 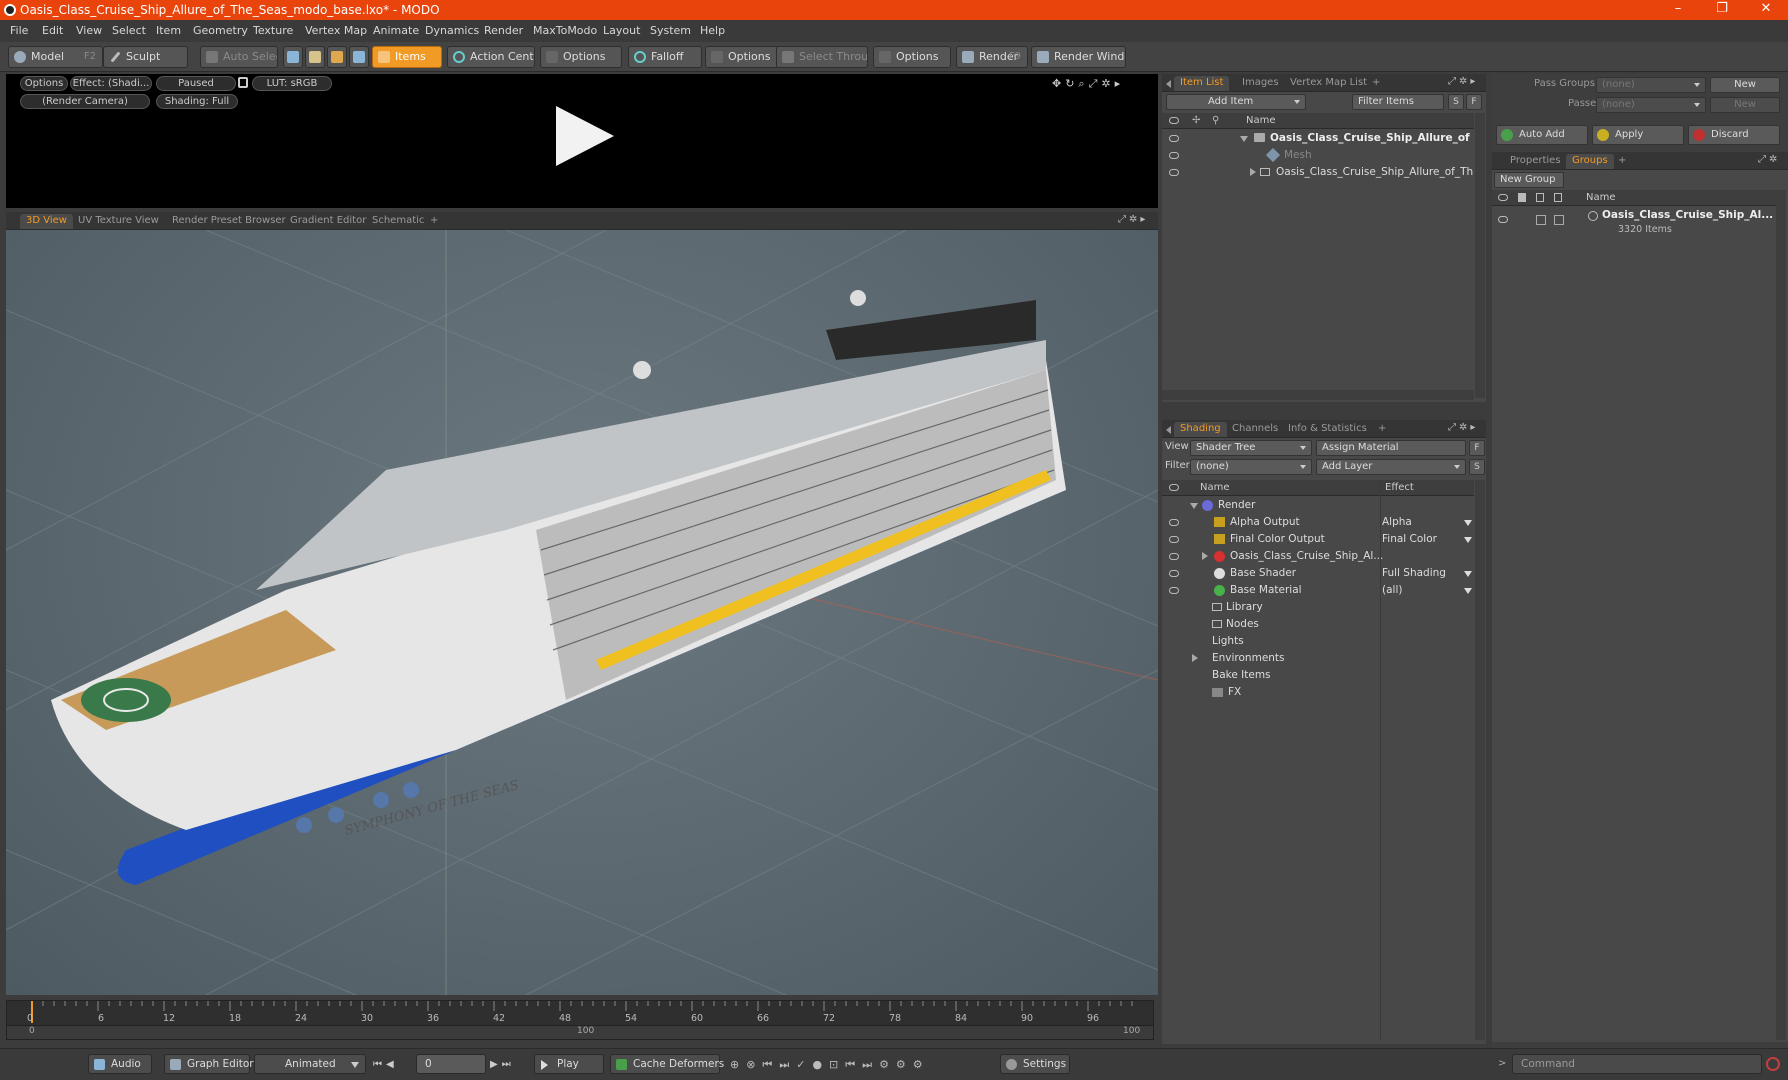 I want to click on auto-add-button: Auto Add, so click(x=1542, y=135).